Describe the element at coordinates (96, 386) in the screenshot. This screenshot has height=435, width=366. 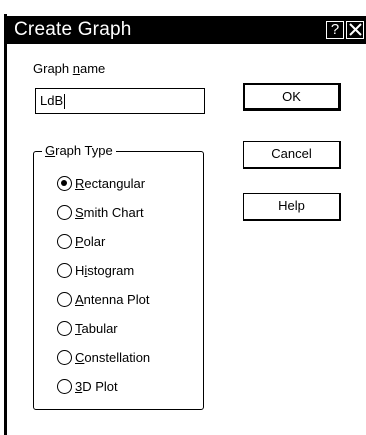
I see `radio-label: 3D Plot` at that location.